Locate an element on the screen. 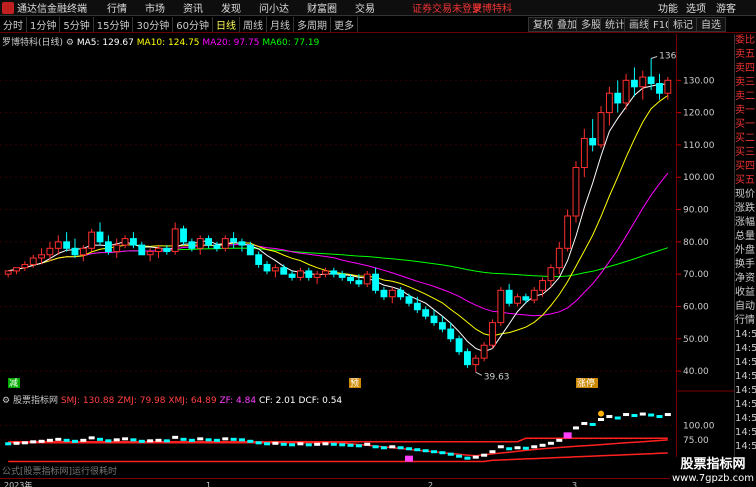 The image size is (756, 487). menu-discover: 发现 is located at coordinates (231, 7).